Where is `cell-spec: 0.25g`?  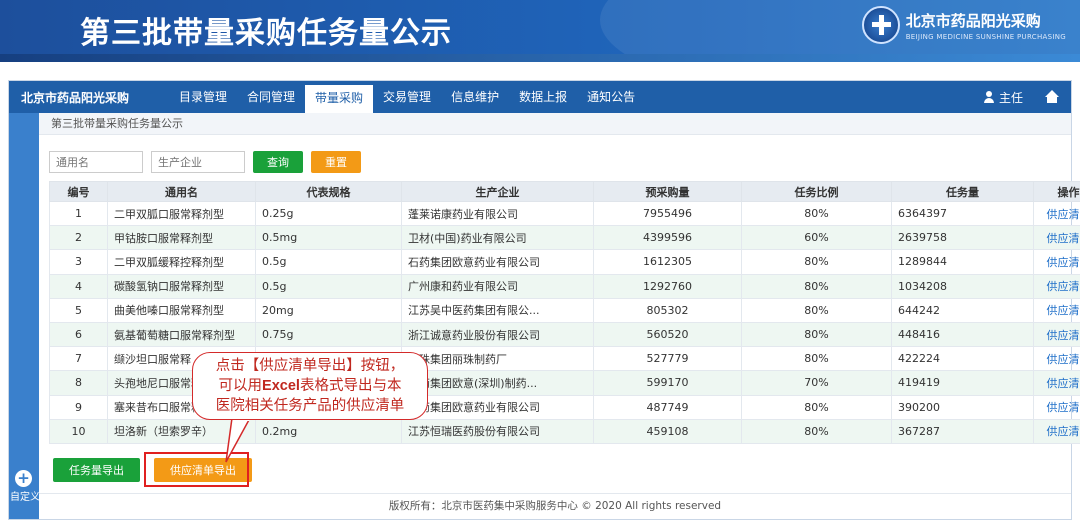
cell-spec: 0.25g is located at coordinates (328, 213).